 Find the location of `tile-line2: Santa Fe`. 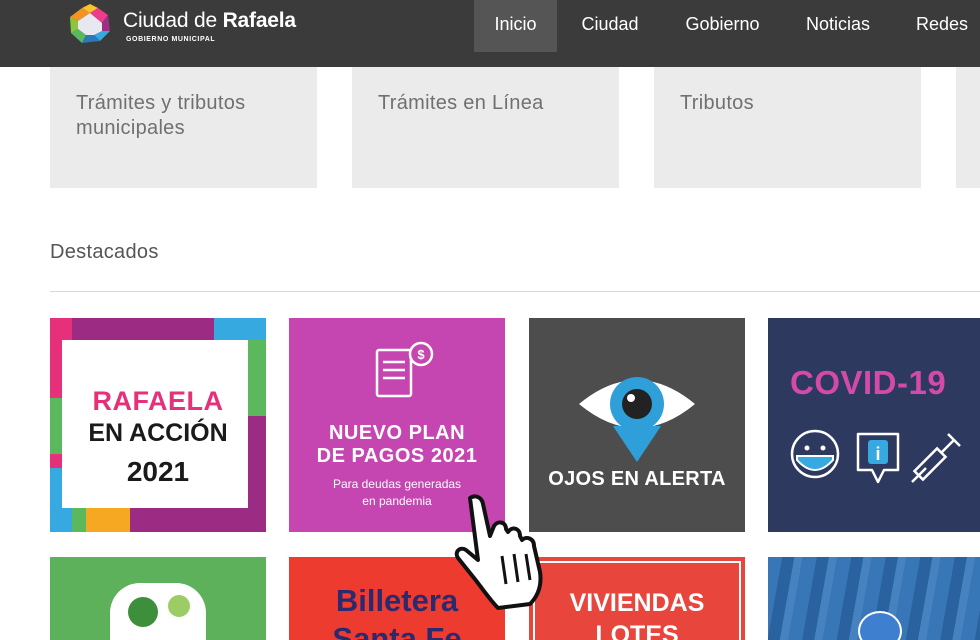

tile-line2: Santa Fe is located at coordinates (397, 630).